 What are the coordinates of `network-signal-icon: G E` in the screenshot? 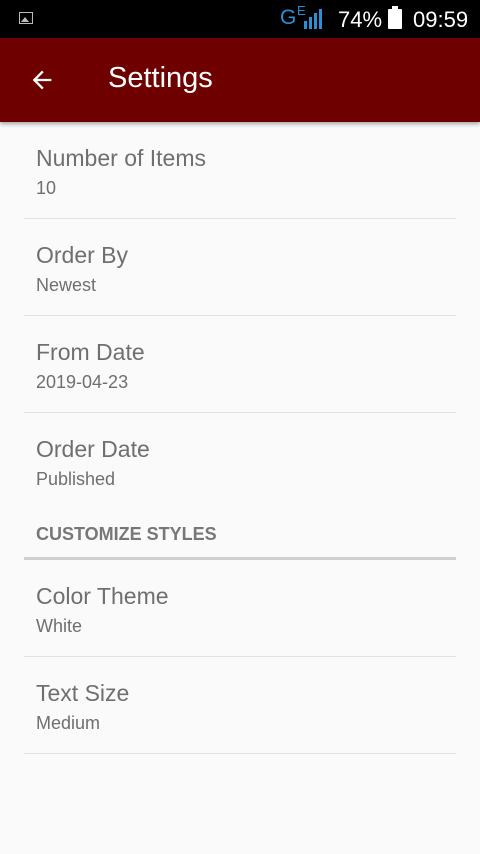 It's located at (303, 17).